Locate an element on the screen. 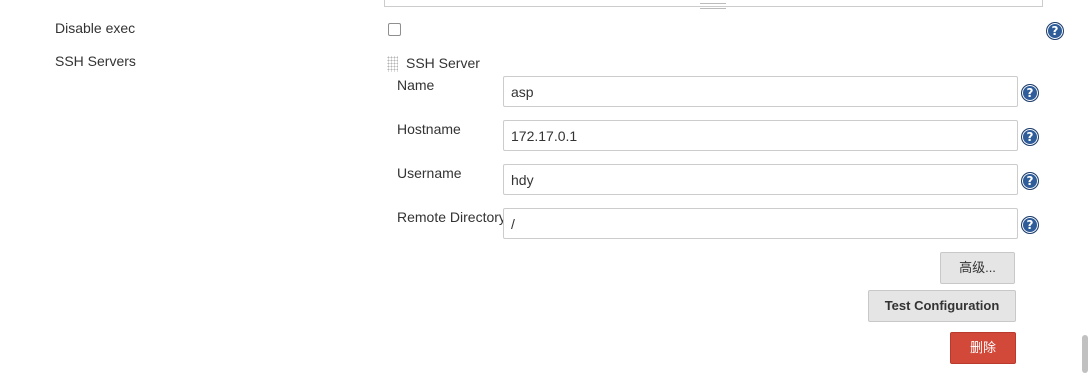 The width and height of the screenshot is (1088, 373). help-icon-disable-exec: ? is located at coordinates (1055, 31).